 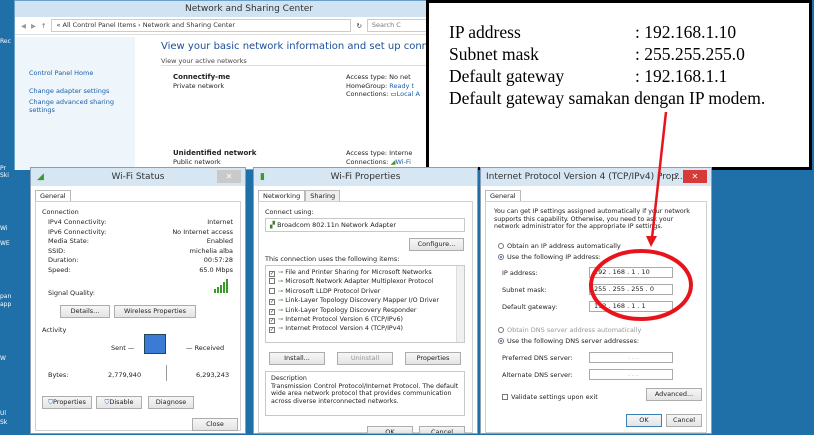 What do you see at coordinates (651, 241) in the screenshot?
I see `annotation-arrowhead` at bounding box center [651, 241].